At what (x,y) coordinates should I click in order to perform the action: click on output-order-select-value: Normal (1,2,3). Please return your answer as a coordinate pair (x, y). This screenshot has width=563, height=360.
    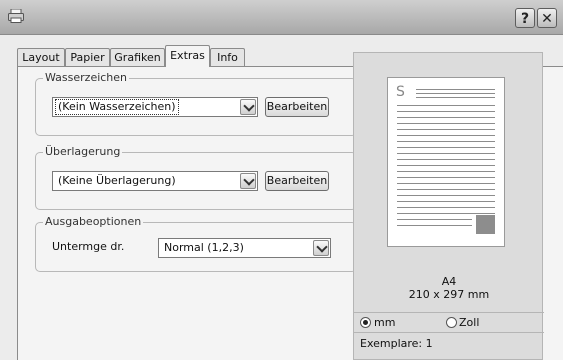
    Looking at the image, I should click on (204, 247).